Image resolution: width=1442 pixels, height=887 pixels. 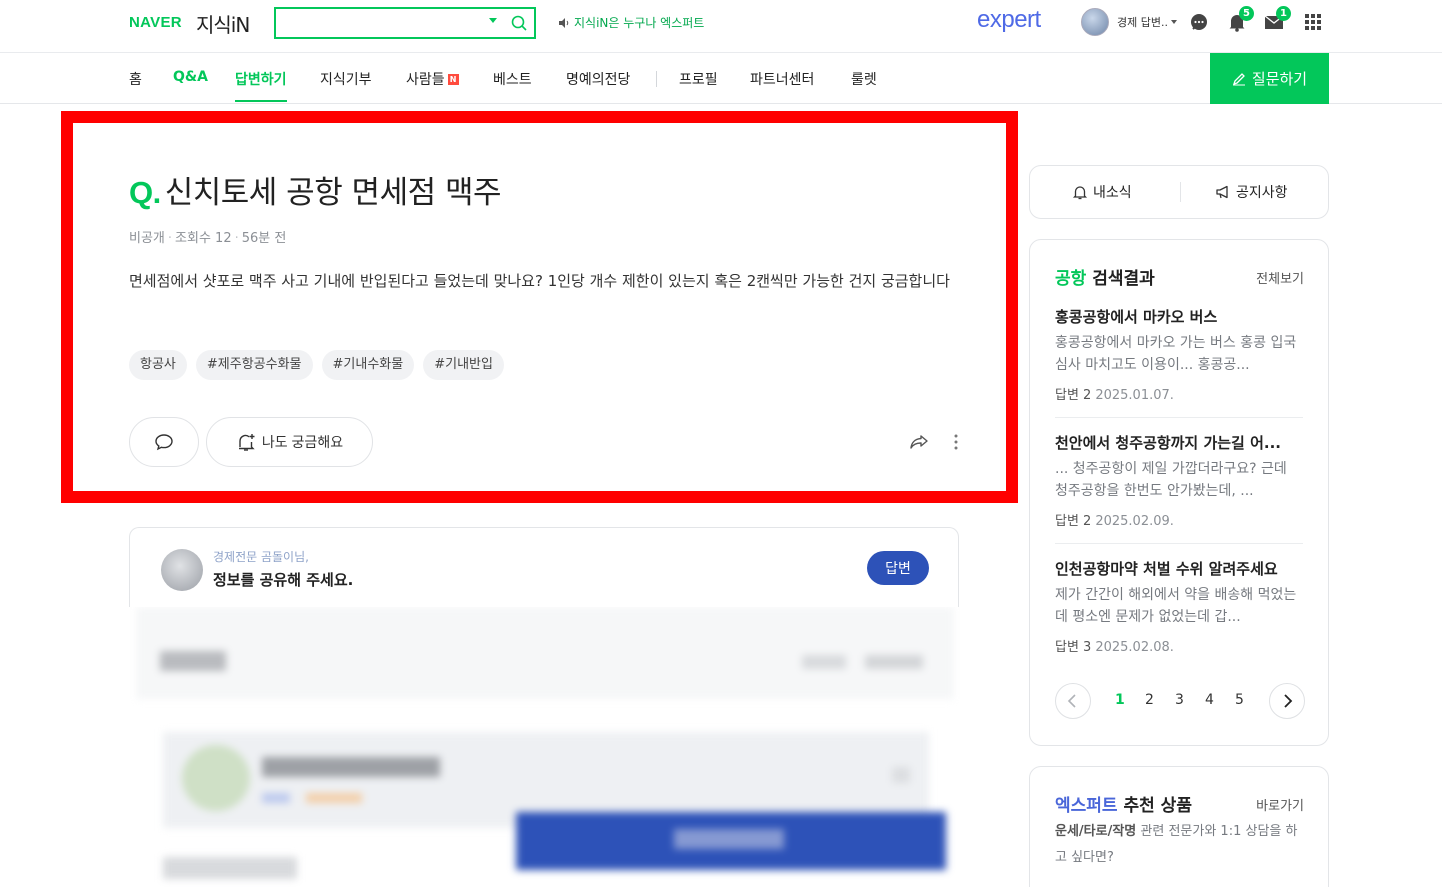 I want to click on ask-question-label: 질문하기, so click(x=1279, y=79).